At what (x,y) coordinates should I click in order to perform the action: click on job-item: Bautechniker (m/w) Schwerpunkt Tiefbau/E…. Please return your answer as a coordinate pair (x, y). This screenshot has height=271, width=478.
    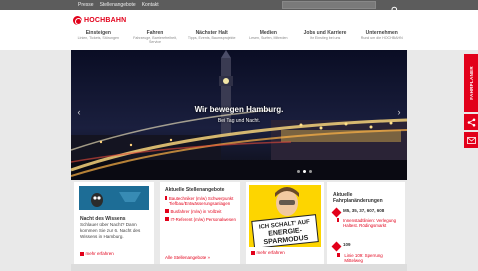
    Looking at the image, I should click on (201, 201).